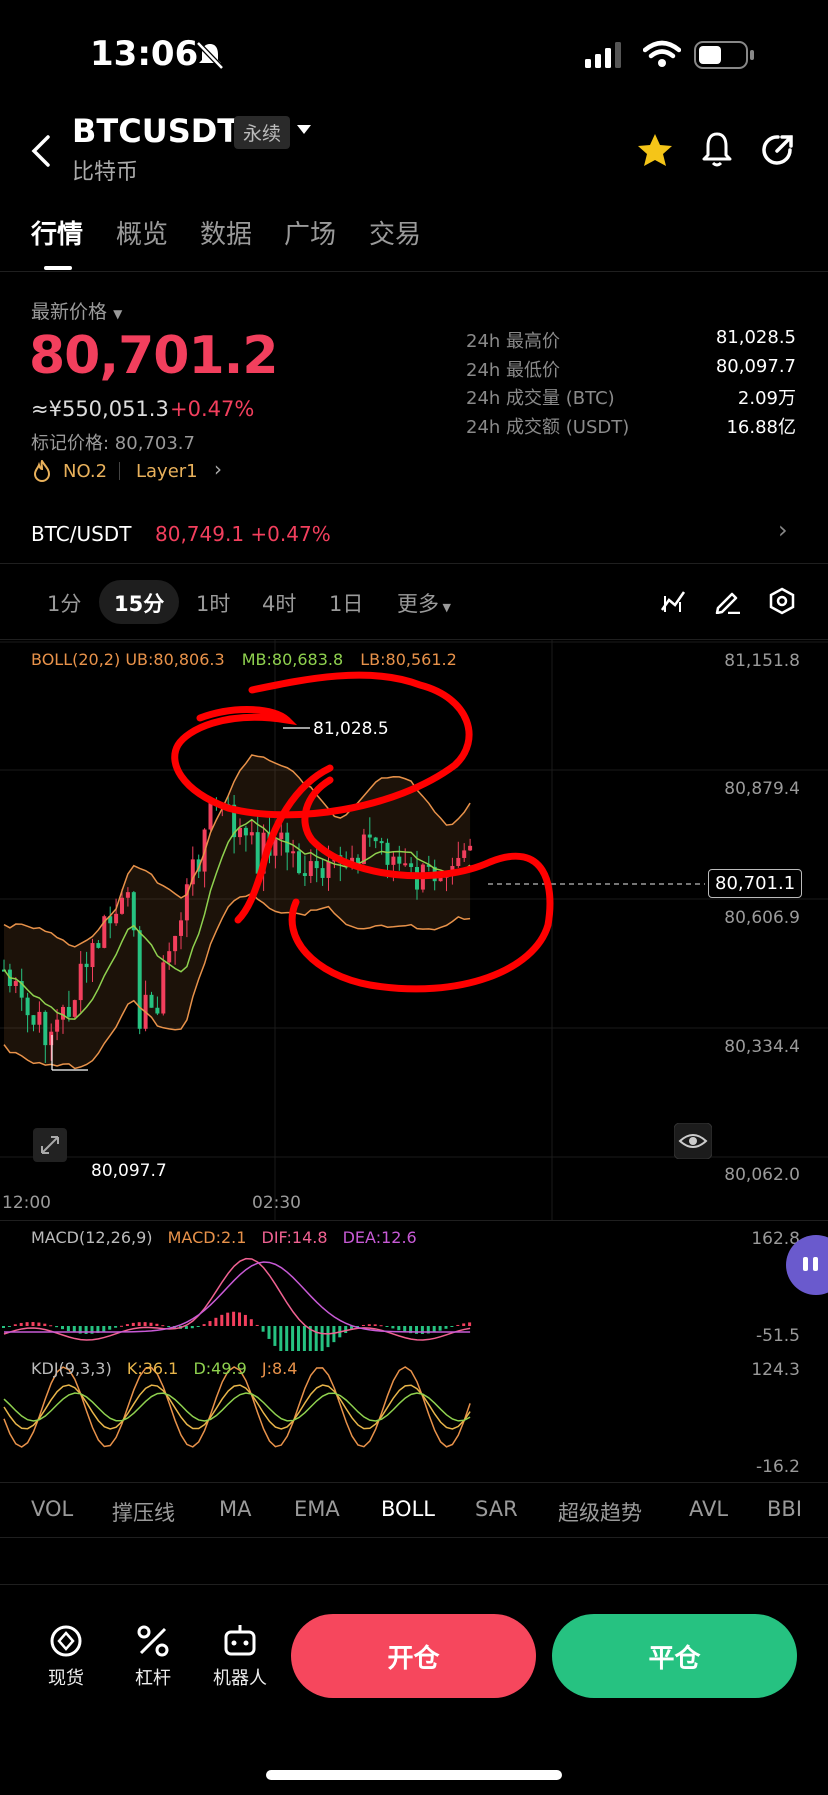 The width and height of the screenshot is (828, 1795). Describe the element at coordinates (762, 1175) in the screenshot. I see `y-tick: 80,062.0` at that location.